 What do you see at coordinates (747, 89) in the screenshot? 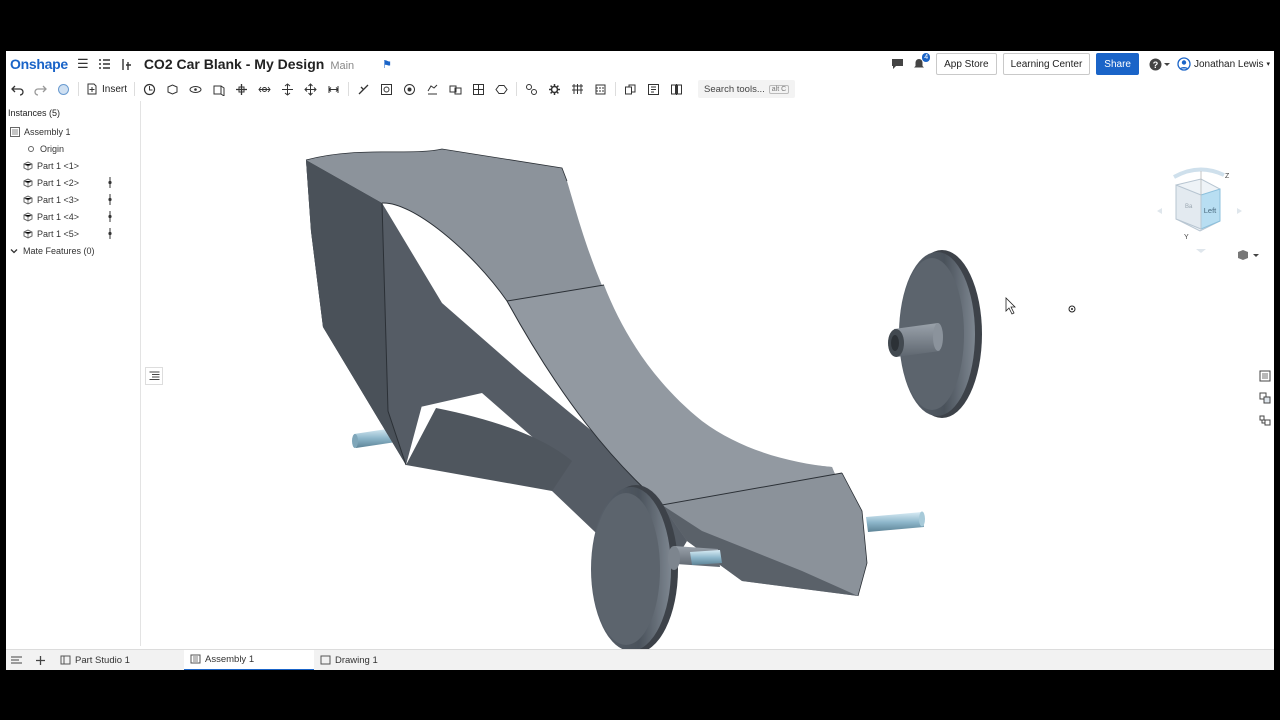
I see `search-tools-input: Search tools... alt C` at bounding box center [747, 89].